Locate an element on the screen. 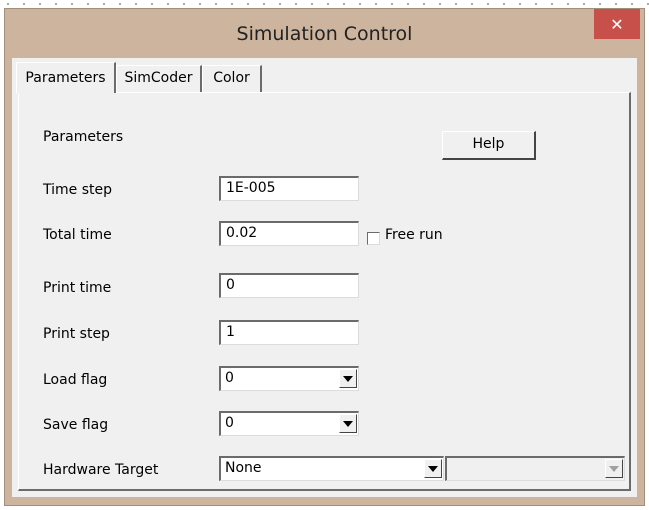 The width and height of the screenshot is (649, 510). time-step-input: 1E-005 is located at coordinates (289, 188).